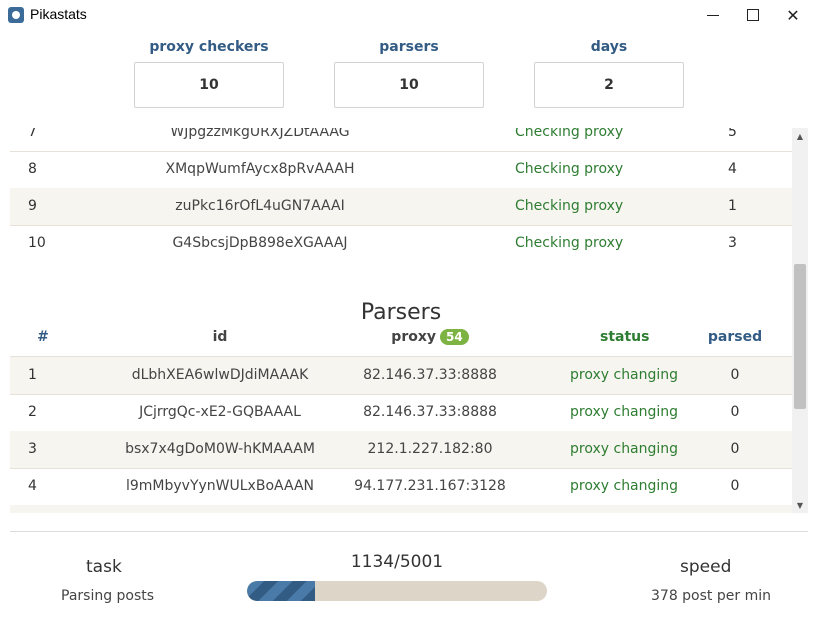  What do you see at coordinates (401, 509) in the screenshot?
I see `parser-row` at bounding box center [401, 509].